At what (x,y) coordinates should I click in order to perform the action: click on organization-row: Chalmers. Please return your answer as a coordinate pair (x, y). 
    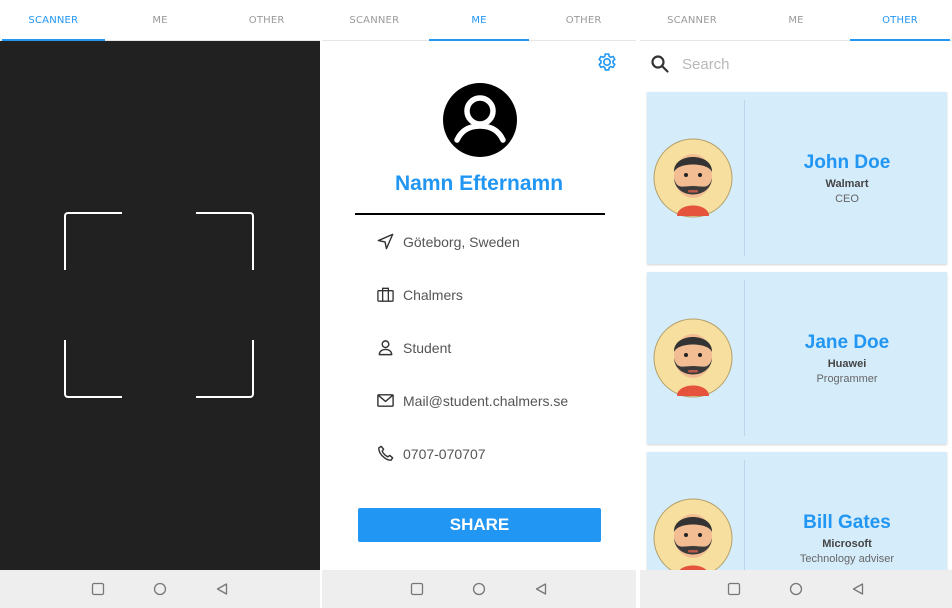
    Looking at the image, I should click on (419, 294).